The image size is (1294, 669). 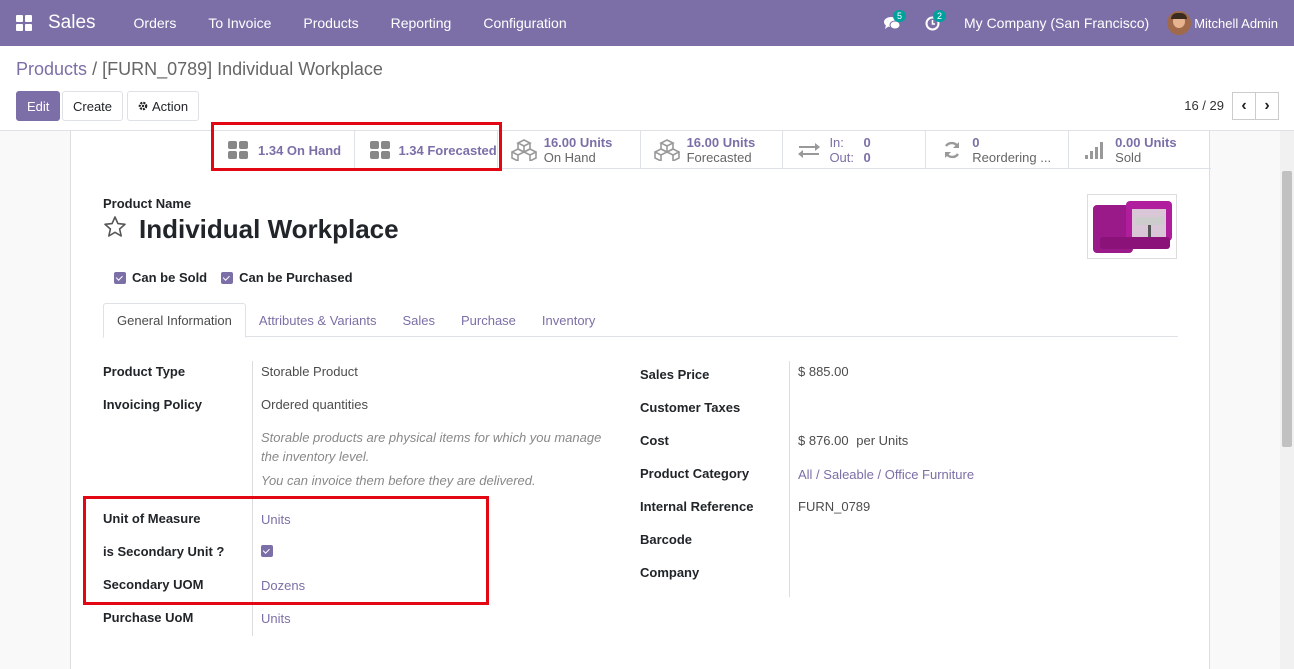 I want to click on units-forecasted-value: 16.00 Units, so click(x=721, y=142).